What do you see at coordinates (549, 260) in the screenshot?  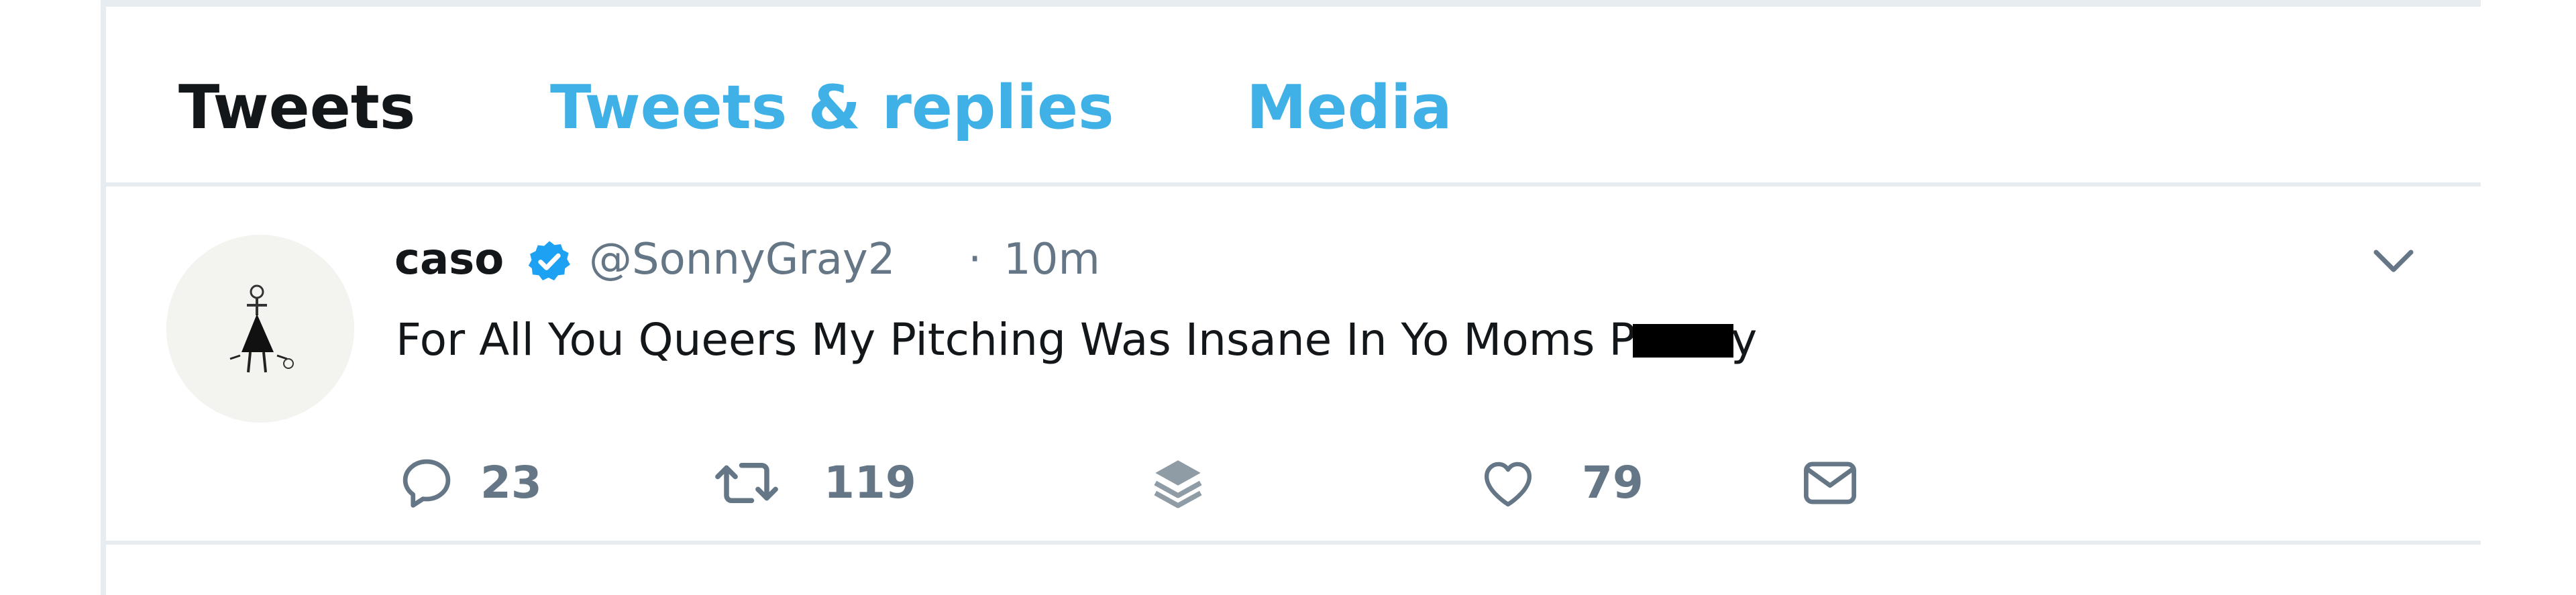 I see `verified-badge-icon` at bounding box center [549, 260].